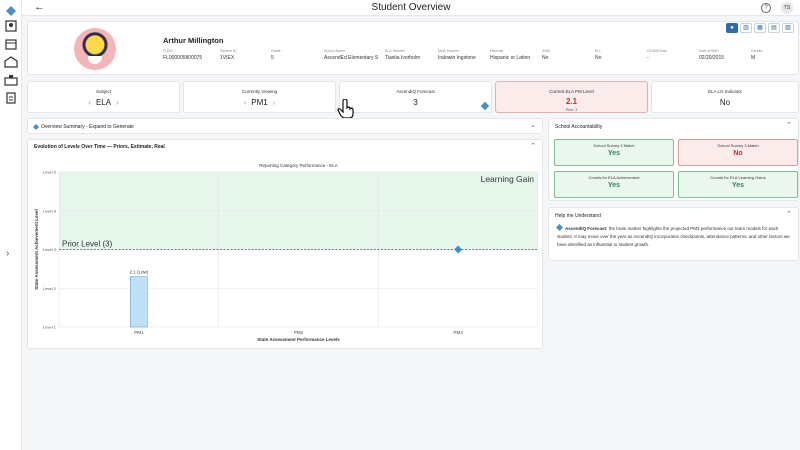 This screenshot has width=800, height=450. What do you see at coordinates (103, 97) in the screenshot?
I see `subject-selector-card: Subject ‹ ELA ›` at bounding box center [103, 97].